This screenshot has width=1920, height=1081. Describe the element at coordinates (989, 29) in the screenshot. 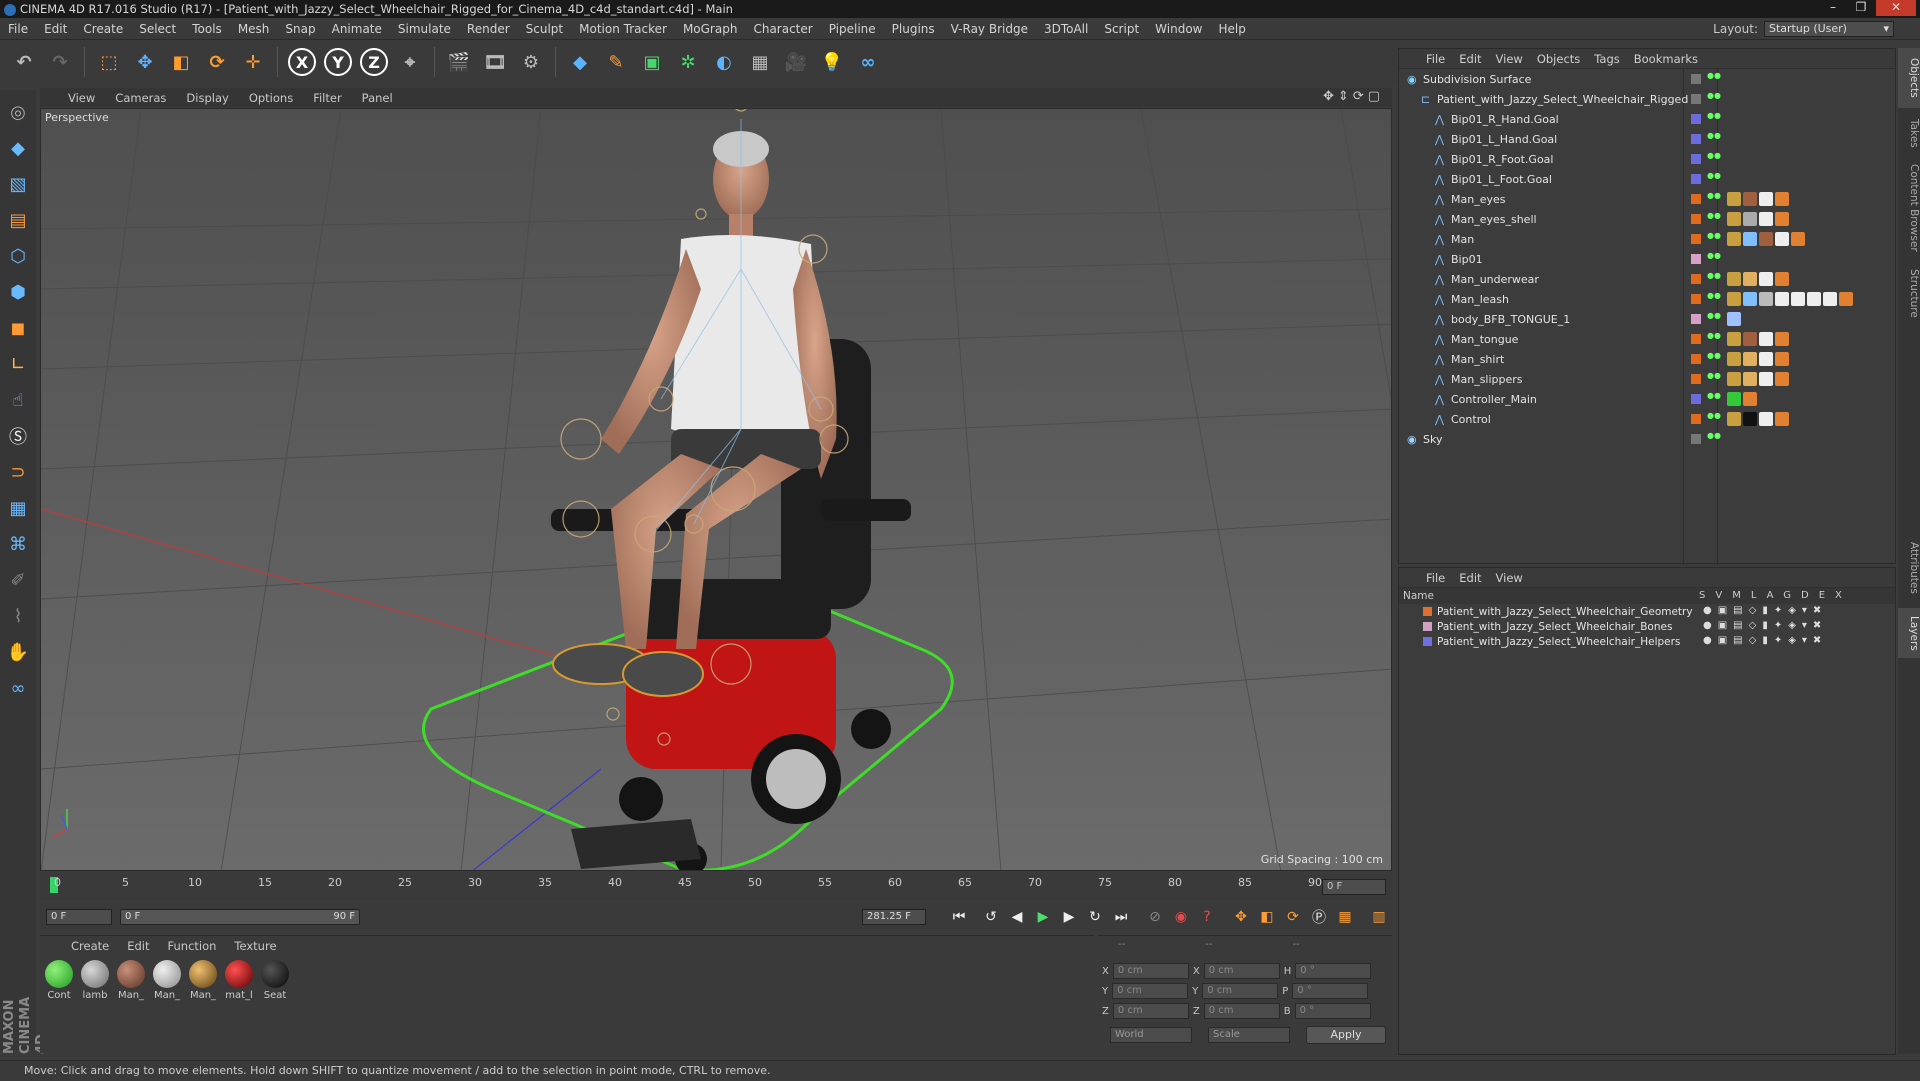

I see `menu-vray-bridge: V-Ray Bridge` at that location.